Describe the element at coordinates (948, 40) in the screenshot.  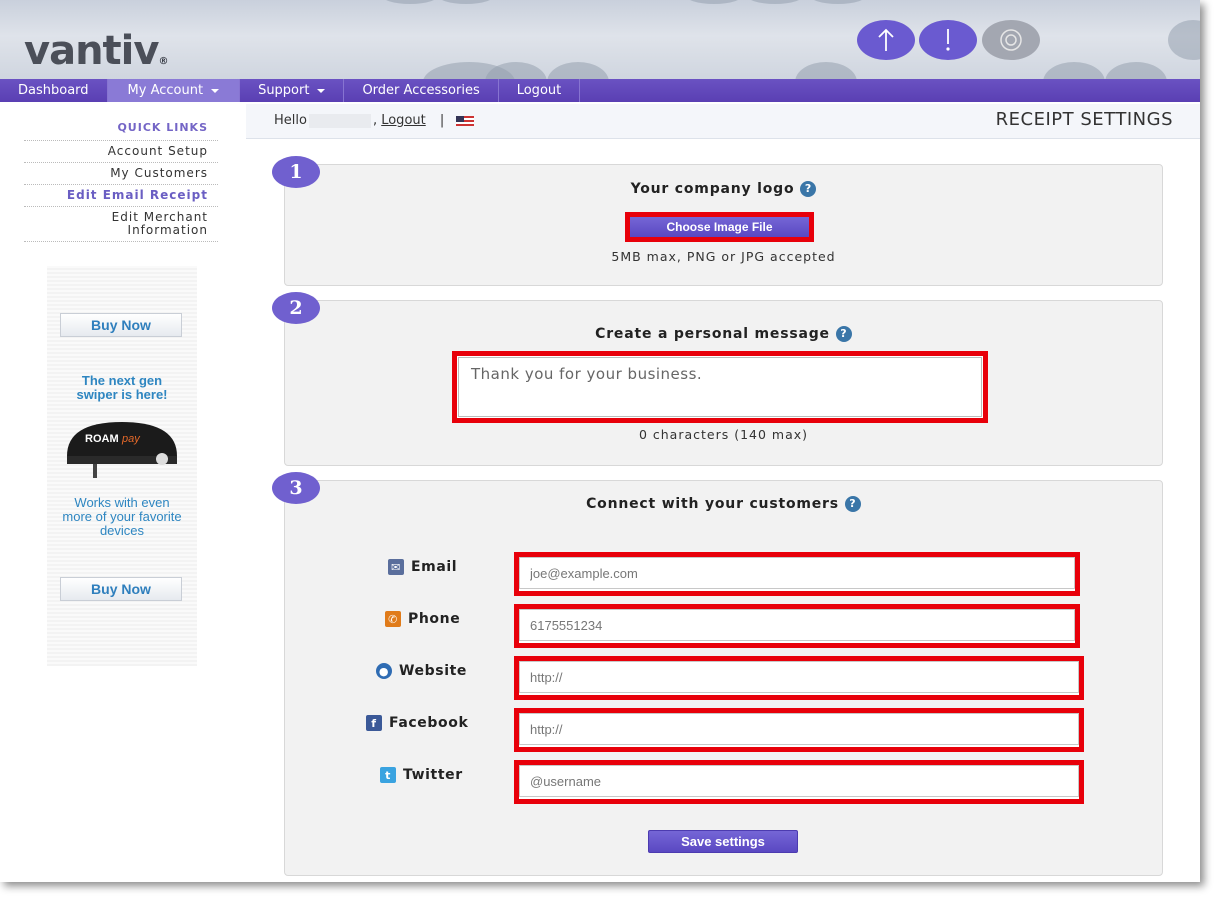
I see `alert-icon` at that location.